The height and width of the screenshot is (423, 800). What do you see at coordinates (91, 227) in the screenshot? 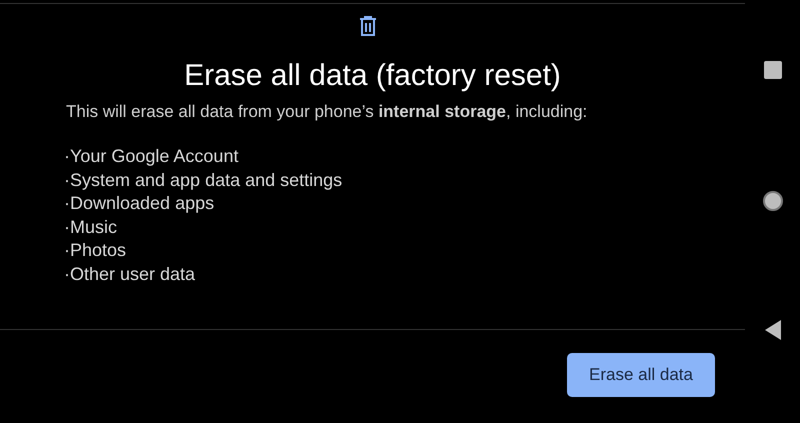
I see `list-item: ·Music` at bounding box center [91, 227].